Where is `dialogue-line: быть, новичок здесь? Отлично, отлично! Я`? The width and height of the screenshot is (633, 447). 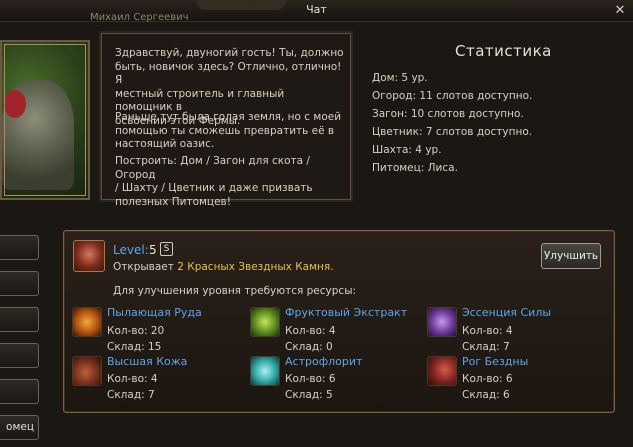
dialogue-line: быть, новичок здесь? Отлично, отлично! Я is located at coordinates (228, 73).